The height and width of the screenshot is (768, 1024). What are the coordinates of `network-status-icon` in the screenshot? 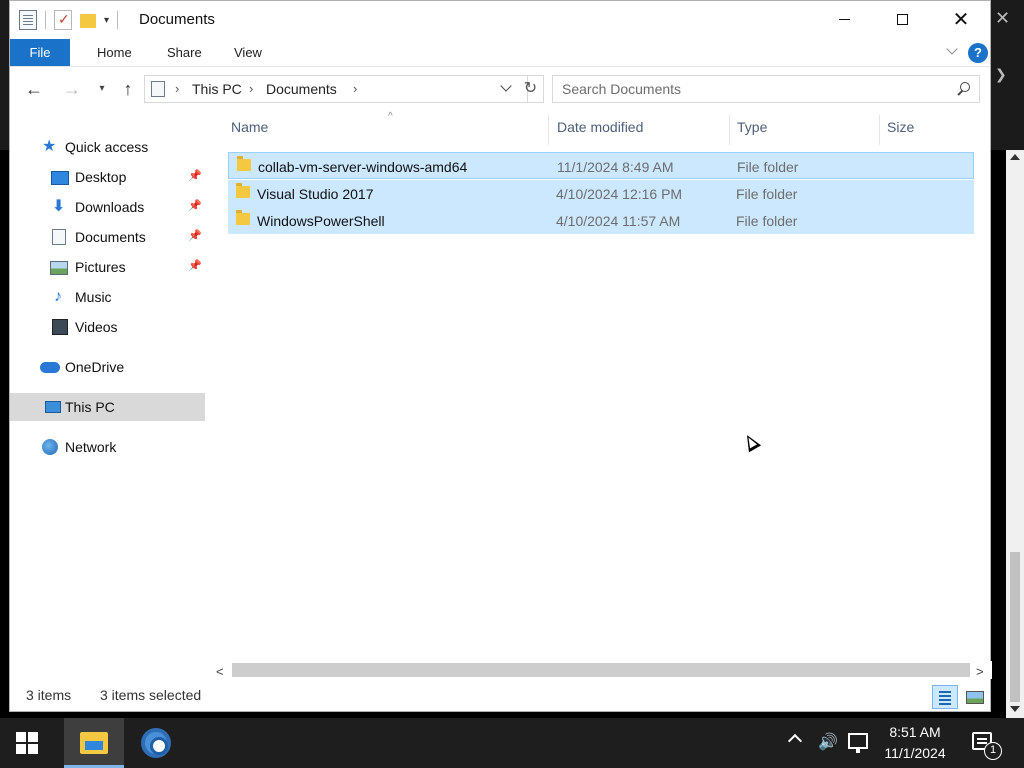 It's located at (858, 743).